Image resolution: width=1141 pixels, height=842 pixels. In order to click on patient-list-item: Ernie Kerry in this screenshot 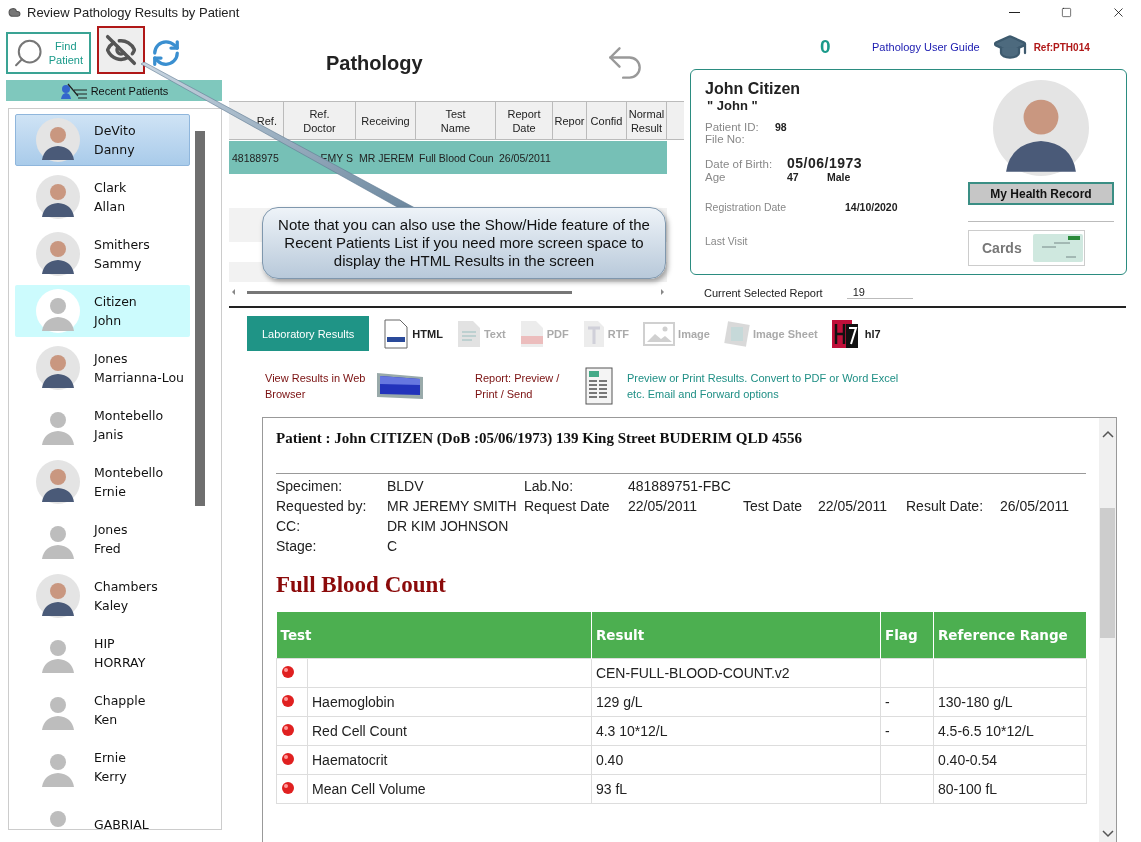, I will do `click(102, 767)`.